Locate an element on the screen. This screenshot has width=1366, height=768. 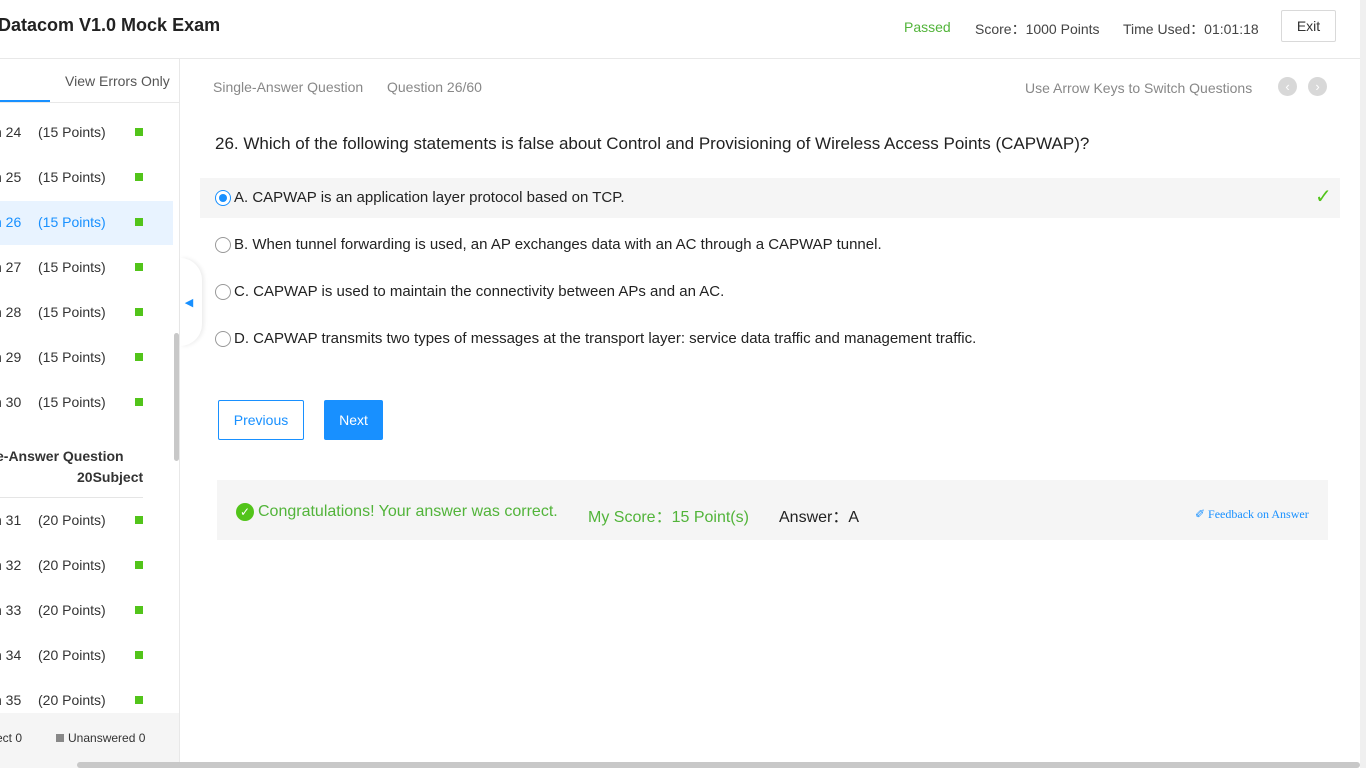
arrow-keys-hint: Use Arrow Keys to Switch Questions is located at coordinates (1139, 88).